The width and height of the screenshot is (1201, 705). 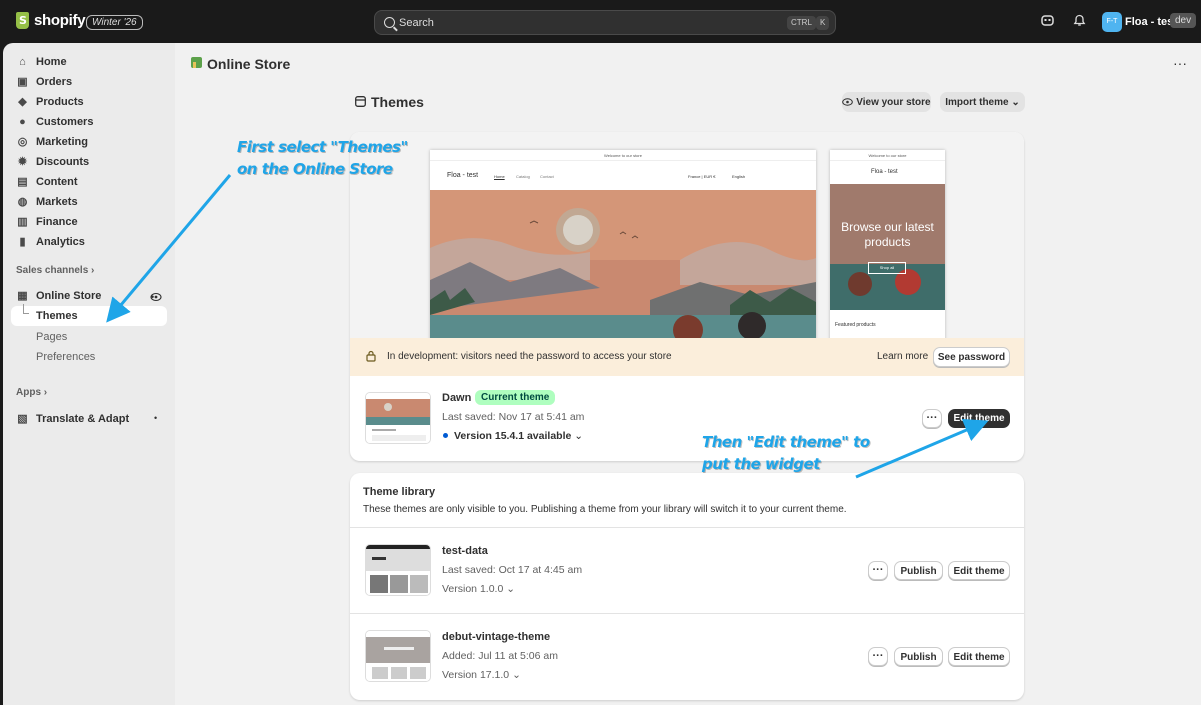 What do you see at coordinates (62, 142) in the screenshot?
I see `sidebar-item-label: Marketing` at bounding box center [62, 142].